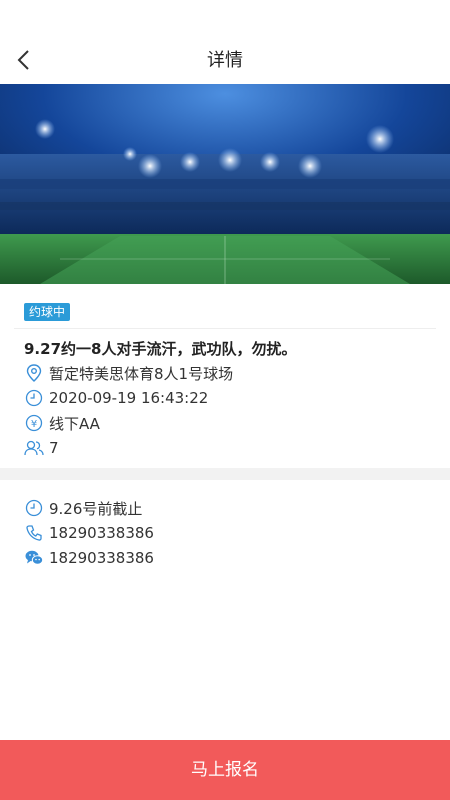 The image size is (450, 800). What do you see at coordinates (225, 770) in the screenshot?
I see `signup-button: 马上报名` at bounding box center [225, 770].